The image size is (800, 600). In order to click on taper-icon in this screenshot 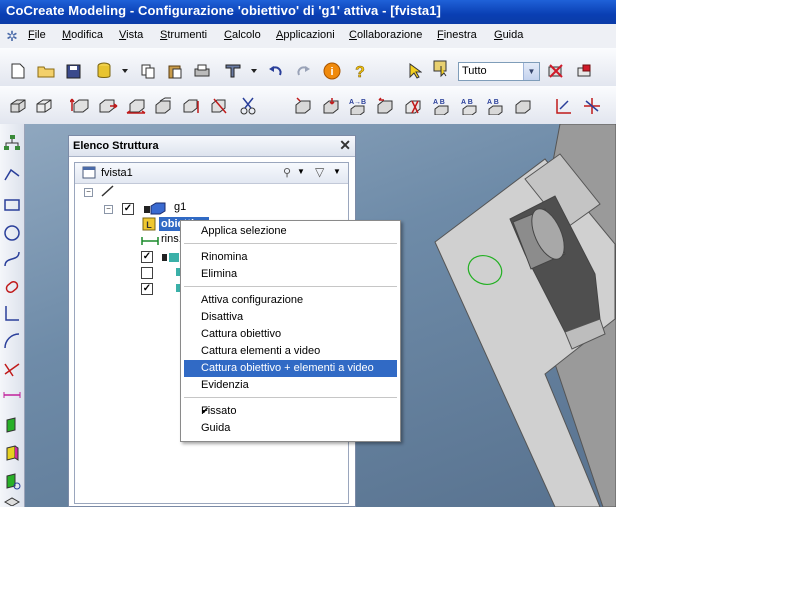, I will do `click(164, 106)`.